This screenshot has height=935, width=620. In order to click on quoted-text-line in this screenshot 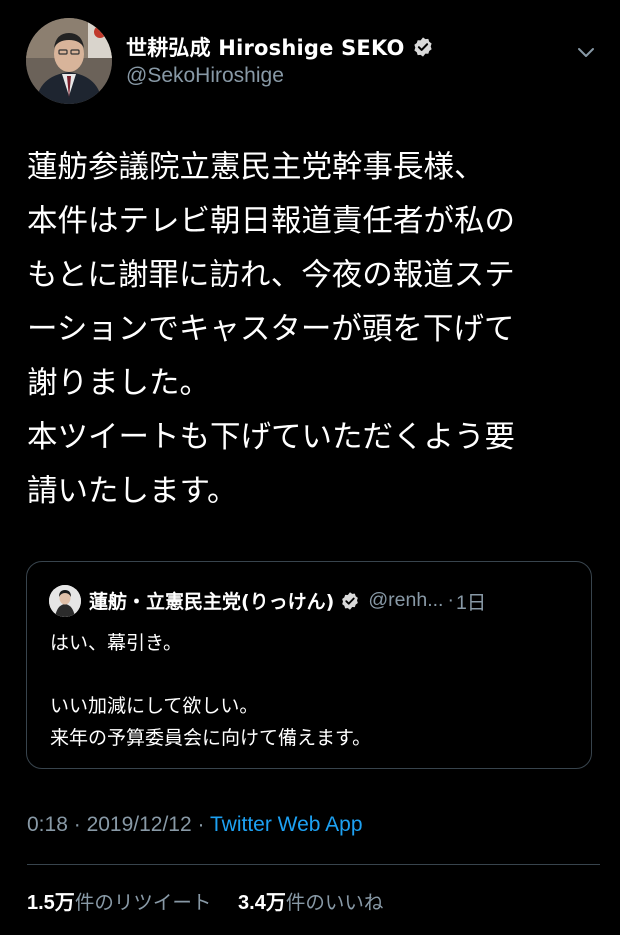, I will do `click(310, 676)`.